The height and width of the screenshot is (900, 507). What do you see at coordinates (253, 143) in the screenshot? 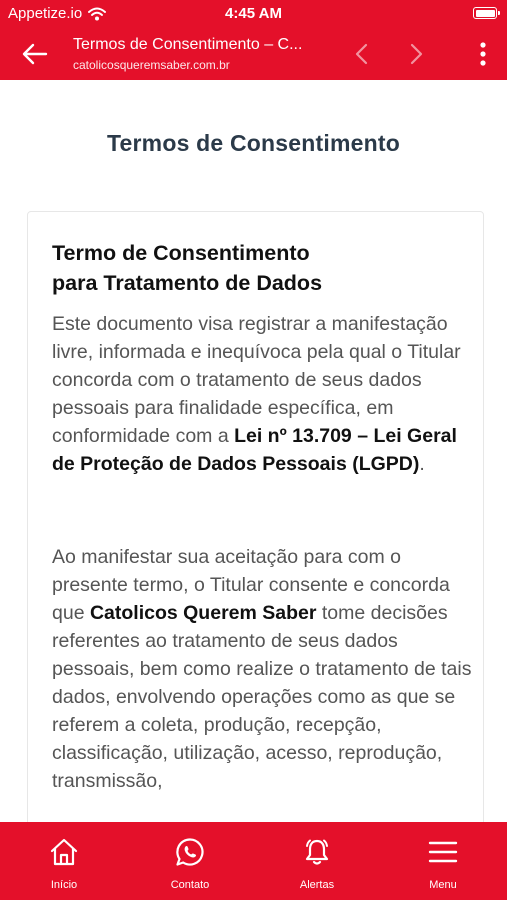
I see `page-title: Termos de Consentimento` at bounding box center [253, 143].